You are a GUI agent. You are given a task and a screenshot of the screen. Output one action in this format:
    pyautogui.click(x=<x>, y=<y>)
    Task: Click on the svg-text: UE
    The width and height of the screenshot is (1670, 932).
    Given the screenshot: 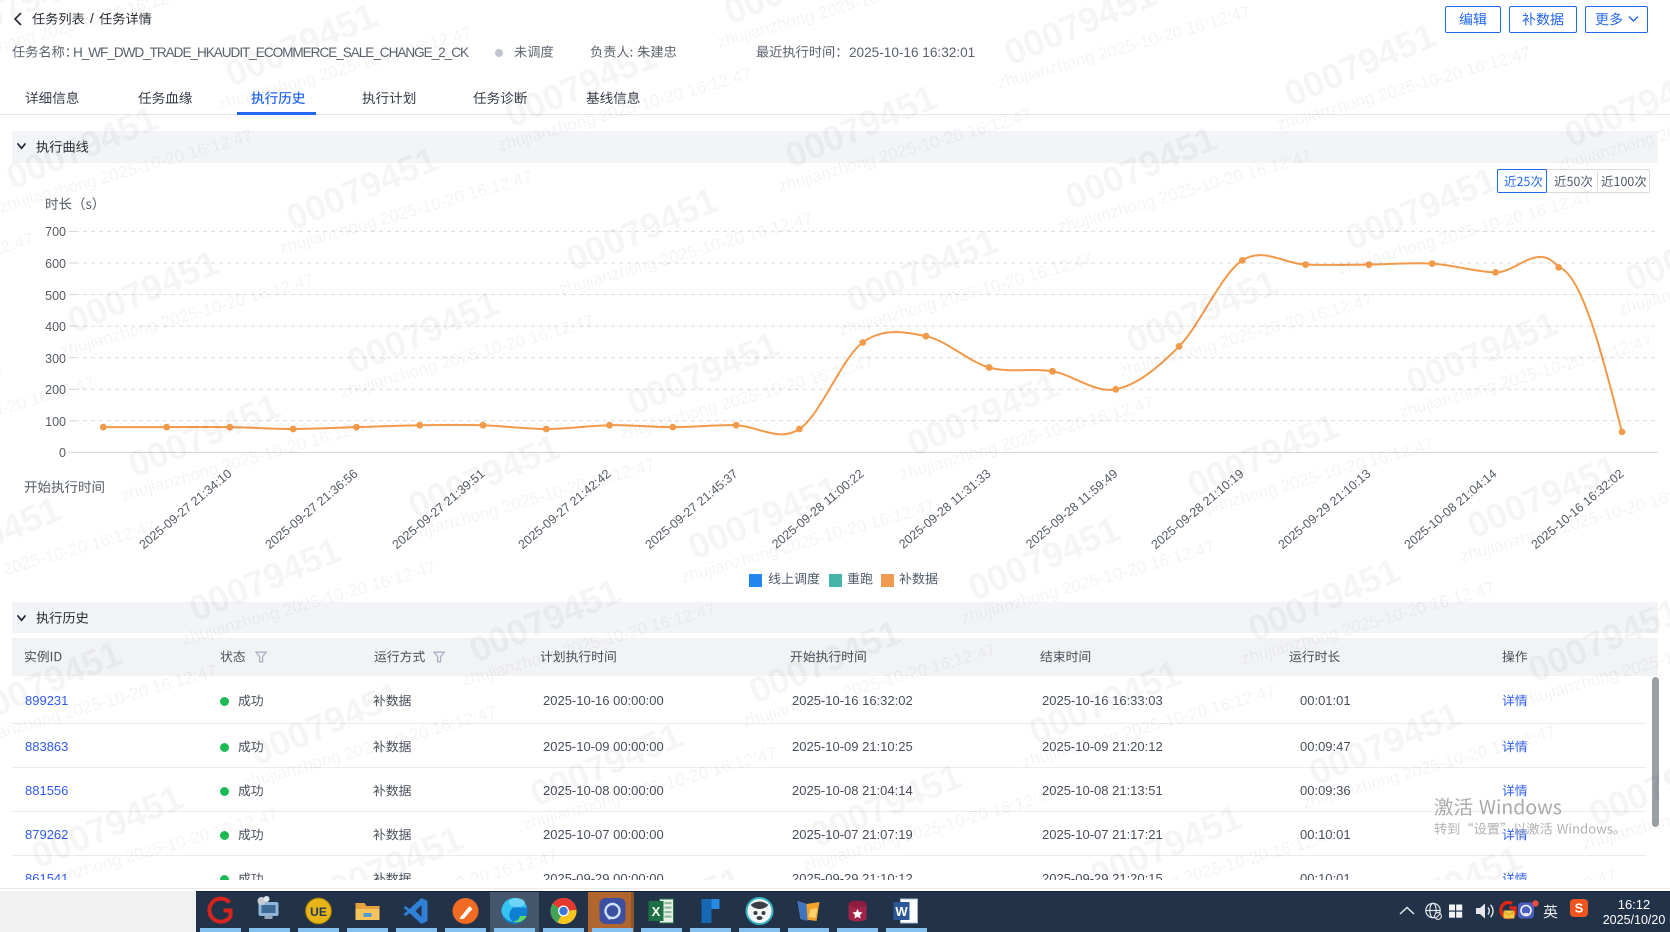 What is the action you would take?
    pyautogui.click(x=318, y=912)
    